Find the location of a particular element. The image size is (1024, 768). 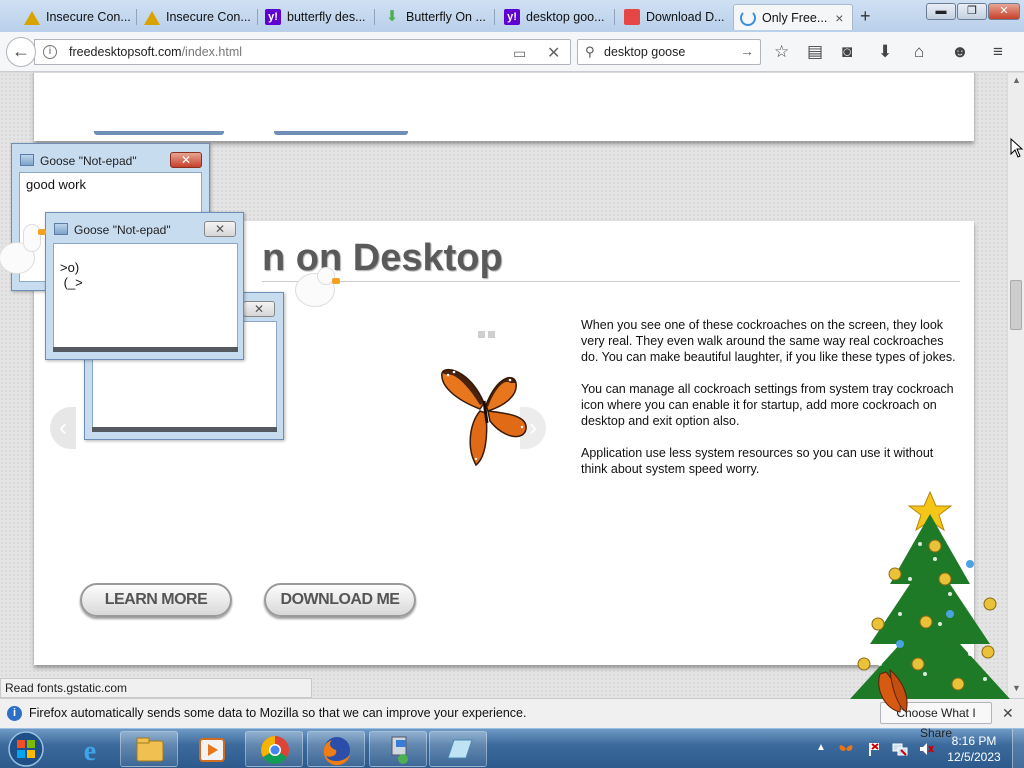

clock-time: 8:16 PM is located at coordinates (974, 741).